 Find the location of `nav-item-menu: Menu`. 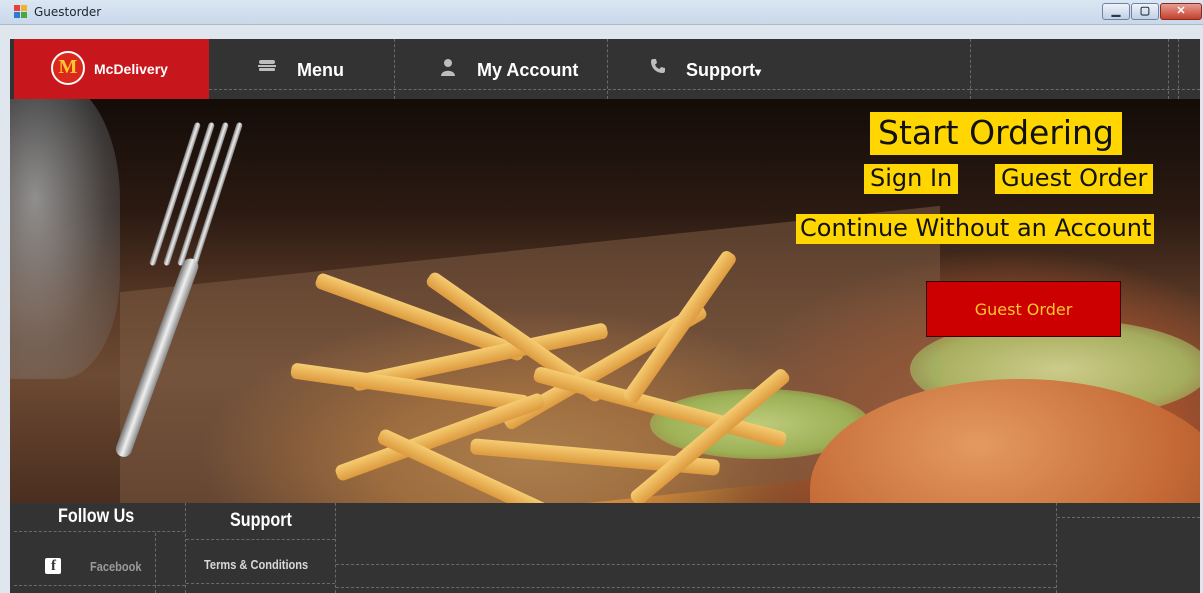

nav-item-menu: Menu is located at coordinates (301, 69).